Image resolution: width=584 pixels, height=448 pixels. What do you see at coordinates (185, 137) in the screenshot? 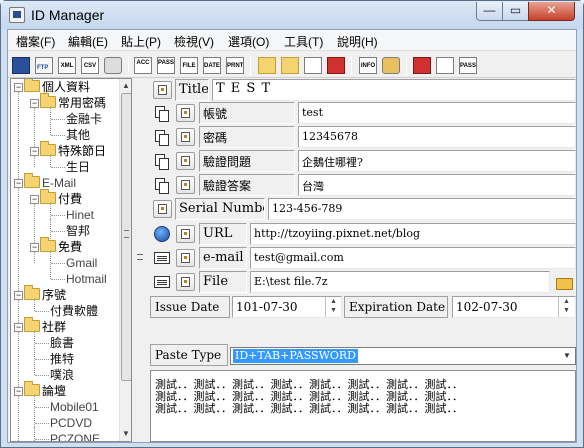
I see `insert-password-icon` at bounding box center [185, 137].